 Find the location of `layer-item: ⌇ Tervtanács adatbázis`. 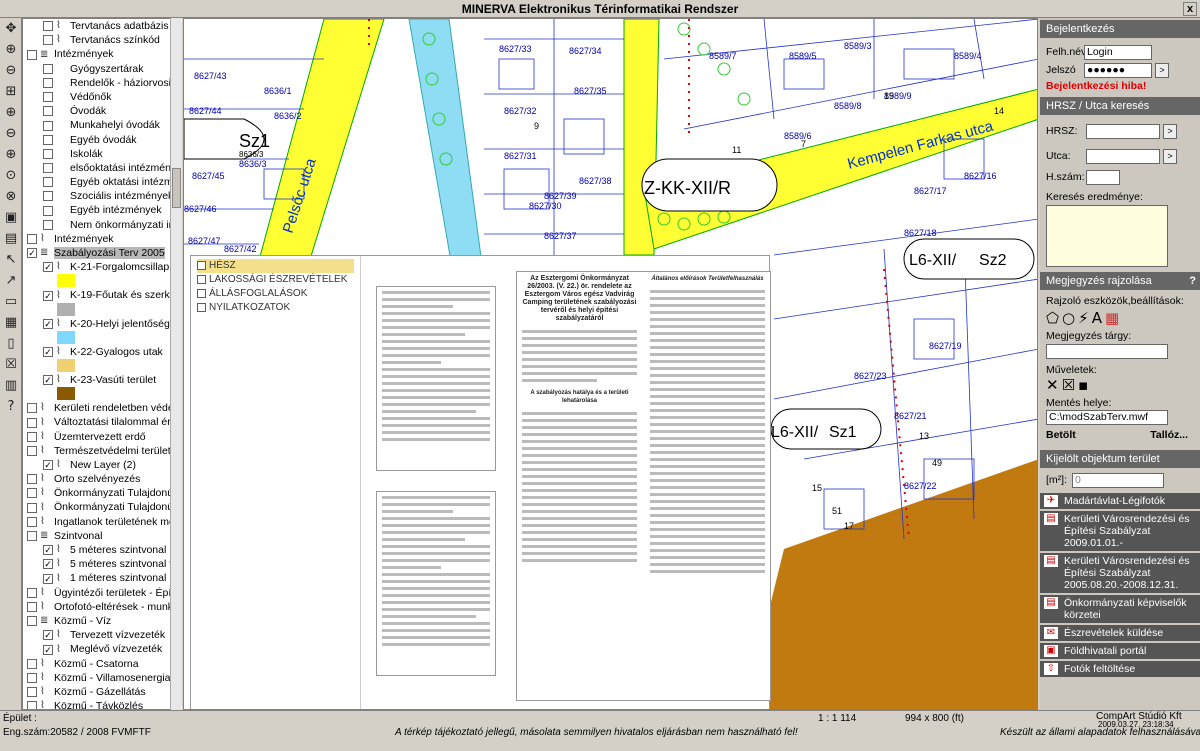

layer-item: ⌇ Tervtanács adatbázis is located at coordinates (102, 26).